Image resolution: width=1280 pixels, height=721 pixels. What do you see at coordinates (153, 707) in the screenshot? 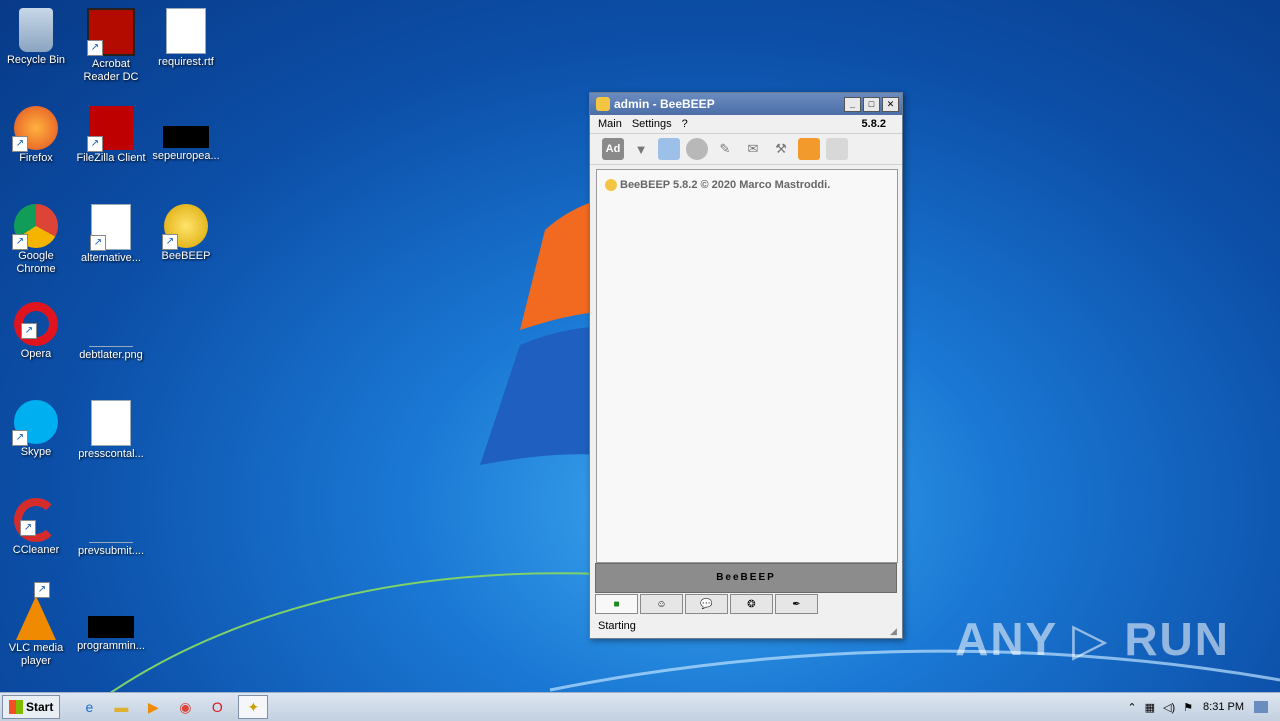
I see `media-player-icon: ▶` at bounding box center [153, 707].